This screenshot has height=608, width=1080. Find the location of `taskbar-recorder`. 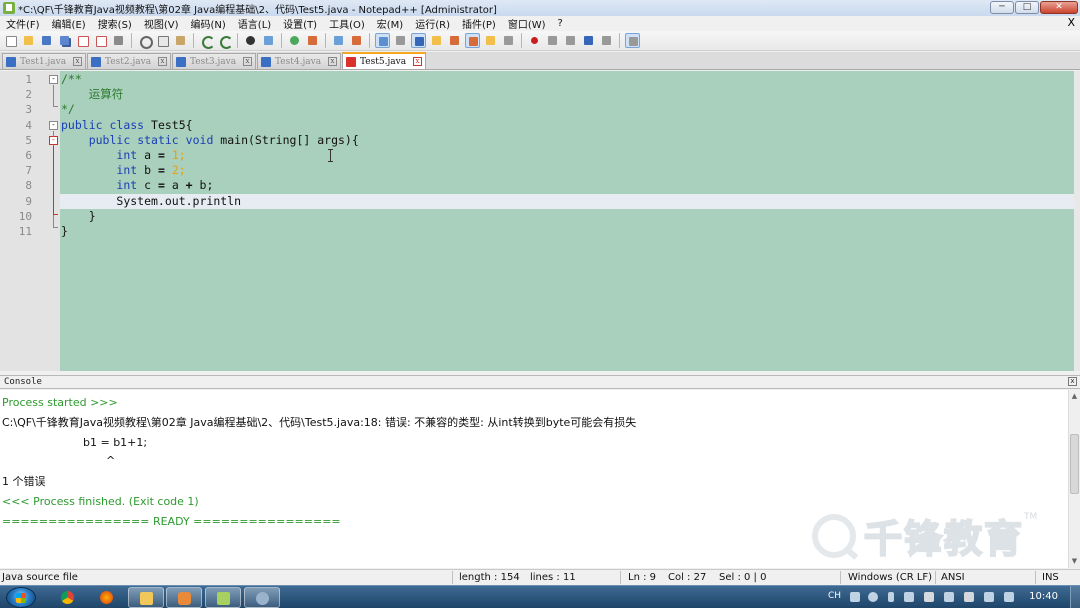

taskbar-recorder is located at coordinates (262, 597).